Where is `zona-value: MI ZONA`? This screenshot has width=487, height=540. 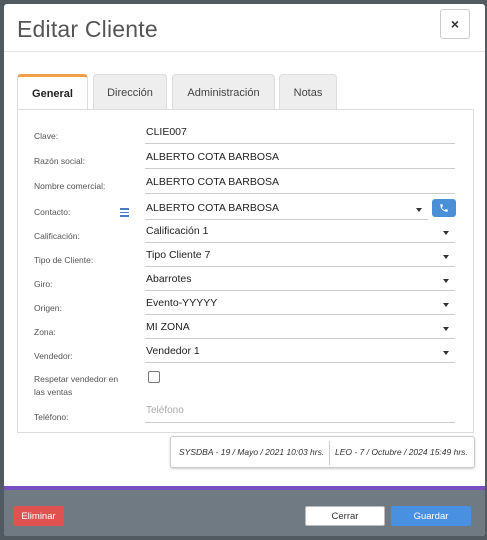 zona-value: MI ZONA is located at coordinates (168, 327).